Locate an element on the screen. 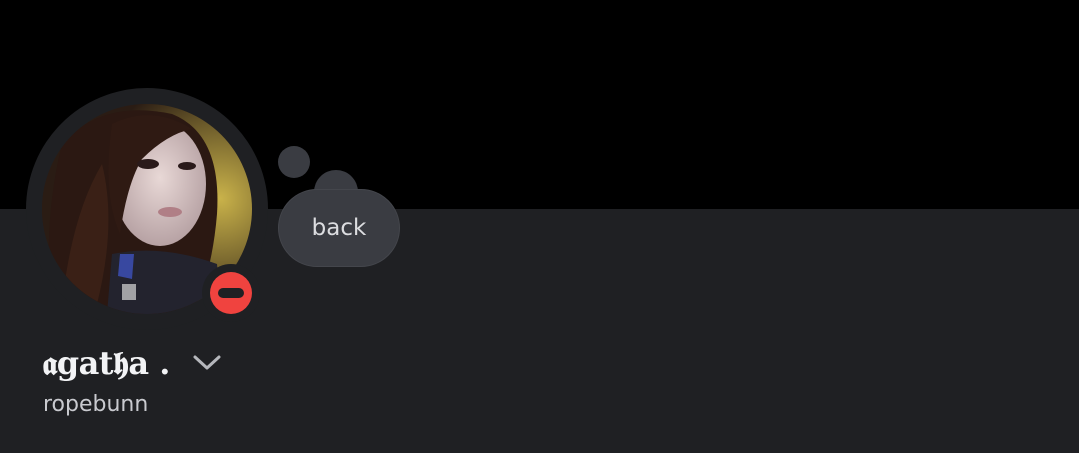 This screenshot has width=1079, height=453. display-name-row: 𝖆gat𝖍a . is located at coordinates (133, 363).